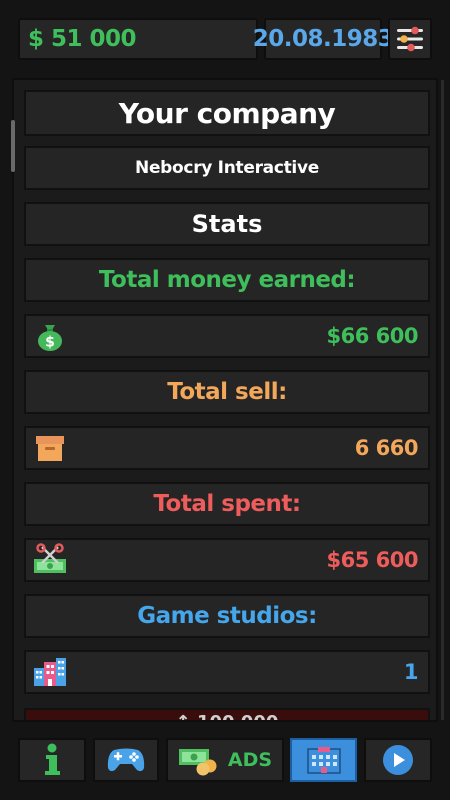 The width and height of the screenshot is (450, 800). I want to click on info-button, so click(52, 760).